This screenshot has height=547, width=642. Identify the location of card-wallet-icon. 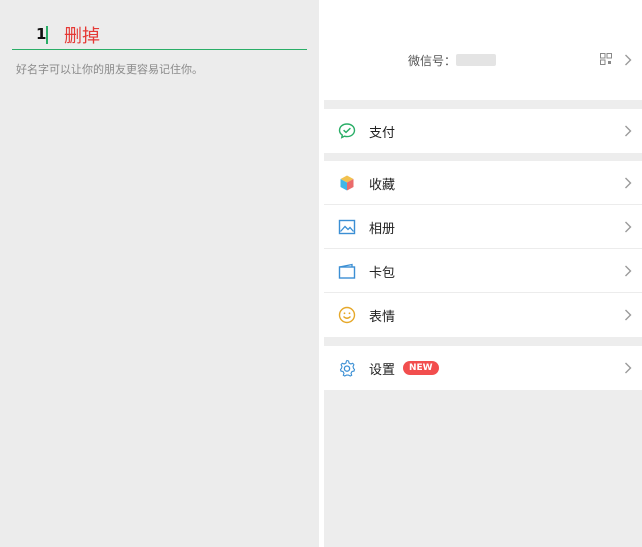
(347, 271).